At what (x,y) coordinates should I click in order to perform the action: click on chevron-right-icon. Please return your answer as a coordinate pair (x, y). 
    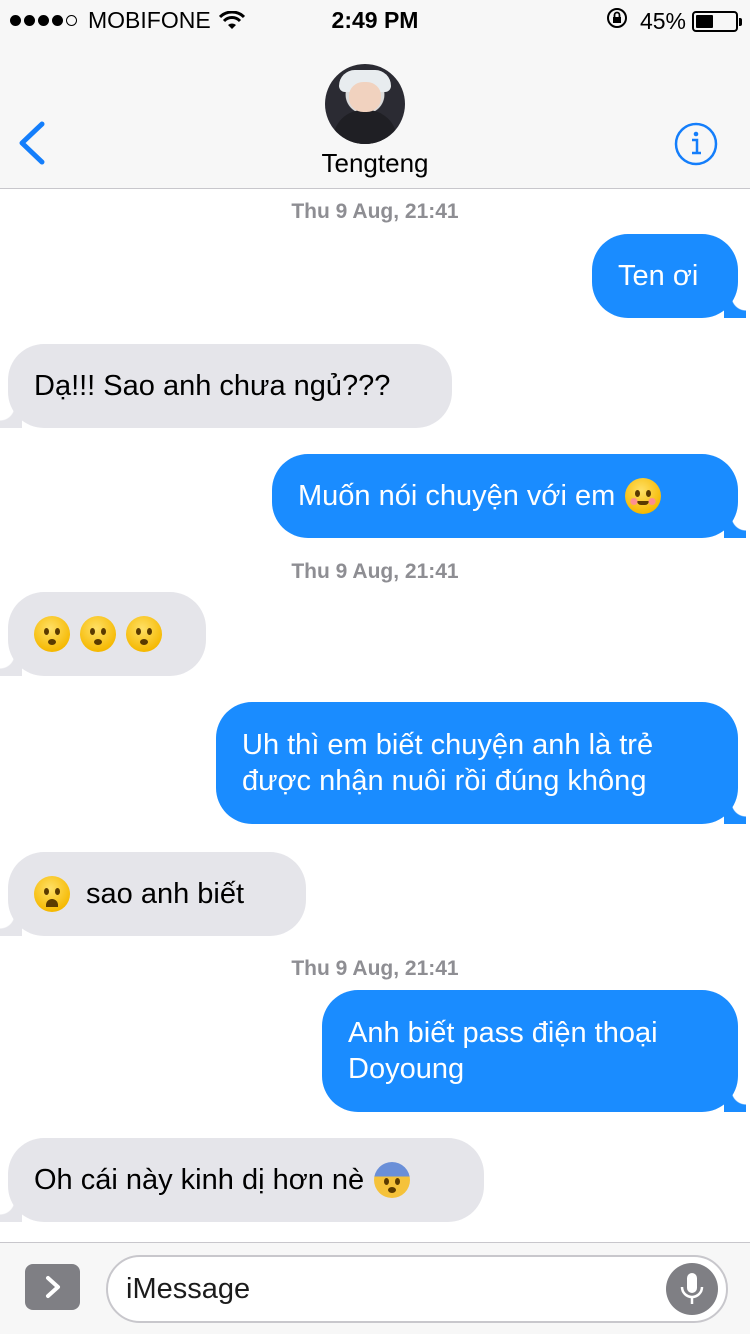
    Looking at the image, I should click on (52, 1287).